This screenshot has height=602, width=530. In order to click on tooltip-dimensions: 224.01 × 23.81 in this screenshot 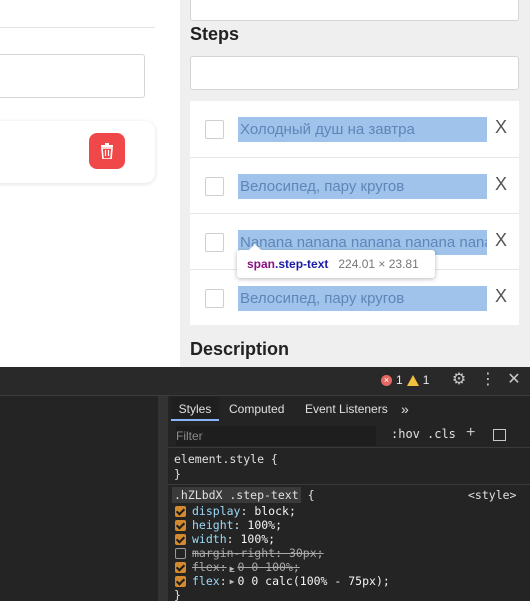, I will do `click(378, 264)`.